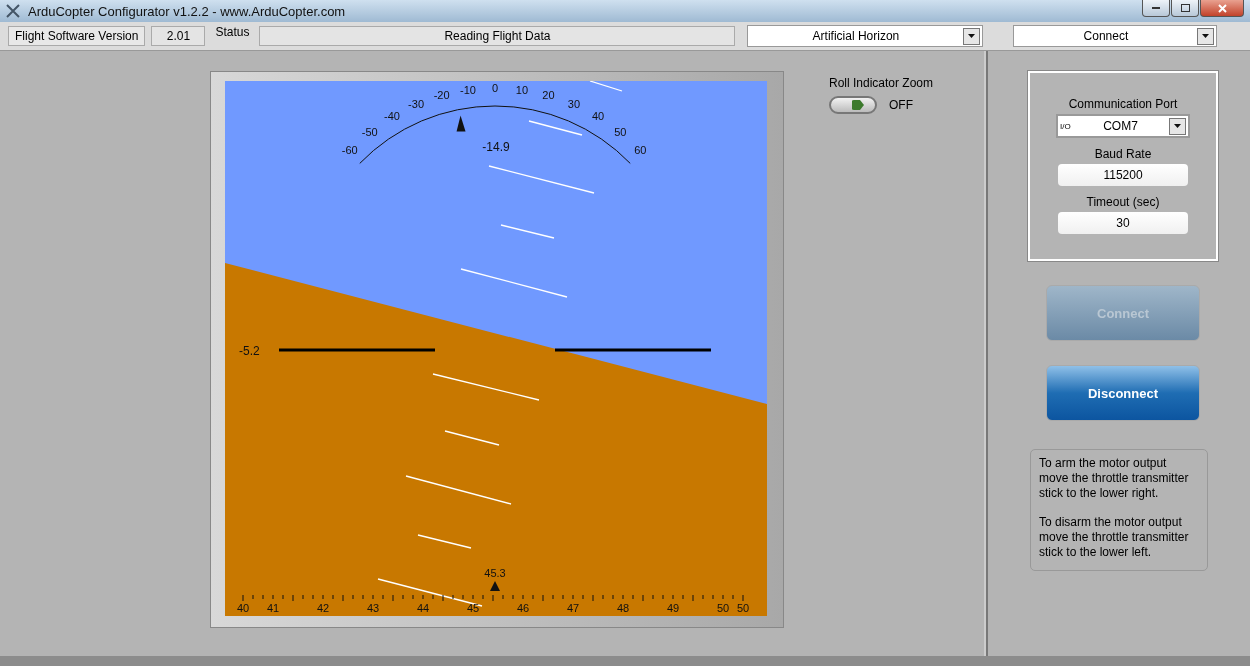  I want to click on roll-scale-label: -20, so click(441, 95).